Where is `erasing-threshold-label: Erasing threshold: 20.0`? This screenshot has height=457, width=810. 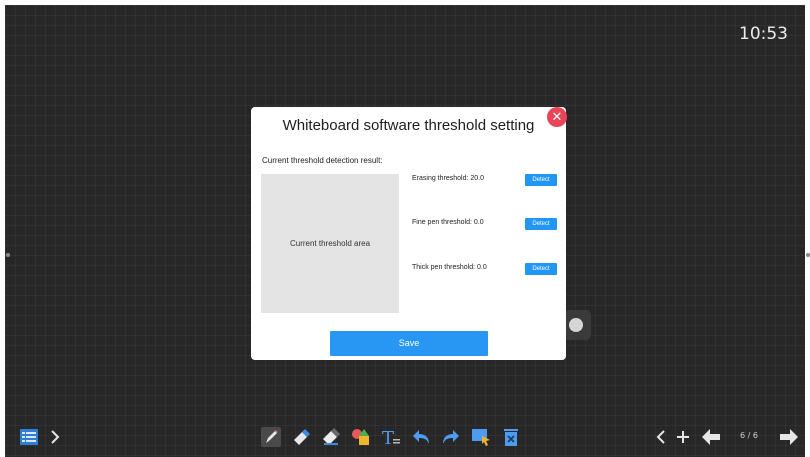 erasing-threshold-label: Erasing threshold: 20.0 is located at coordinates (448, 178).